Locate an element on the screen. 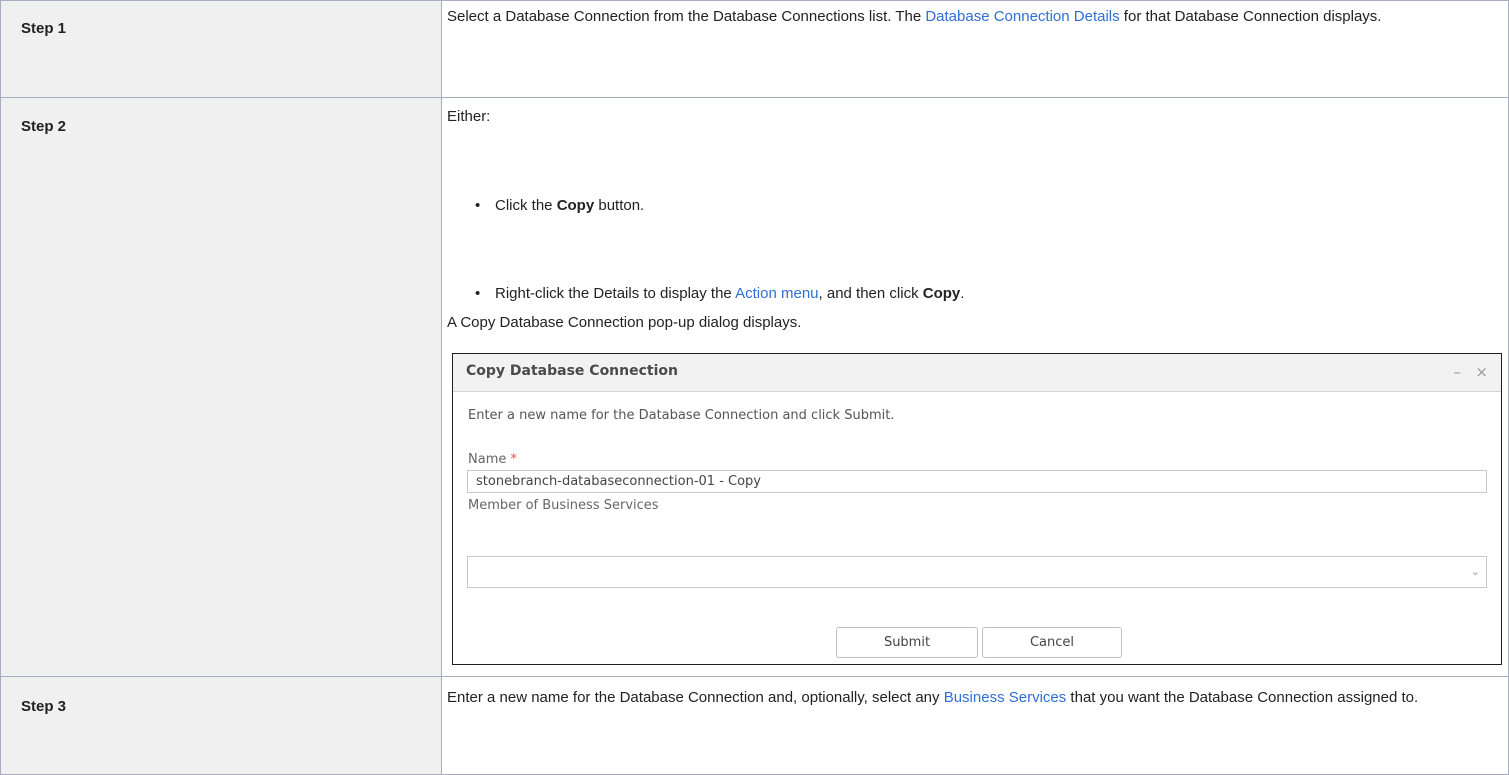  step-label-cell: Step 1 is located at coordinates (221, 49).